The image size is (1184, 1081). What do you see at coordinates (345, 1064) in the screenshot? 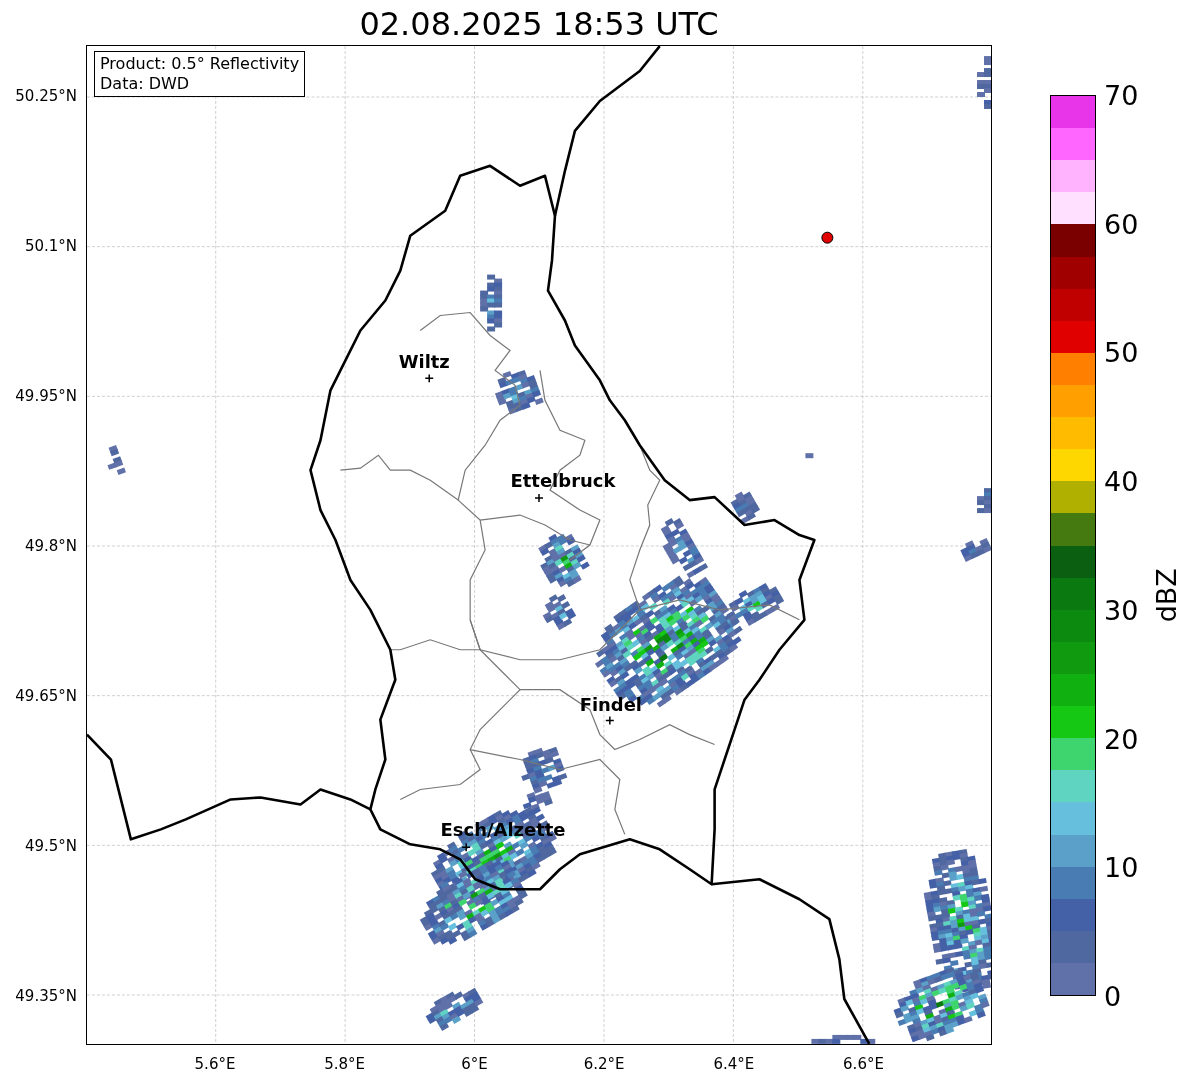
I see `x-axis-label: 5.8°E` at bounding box center [345, 1064].